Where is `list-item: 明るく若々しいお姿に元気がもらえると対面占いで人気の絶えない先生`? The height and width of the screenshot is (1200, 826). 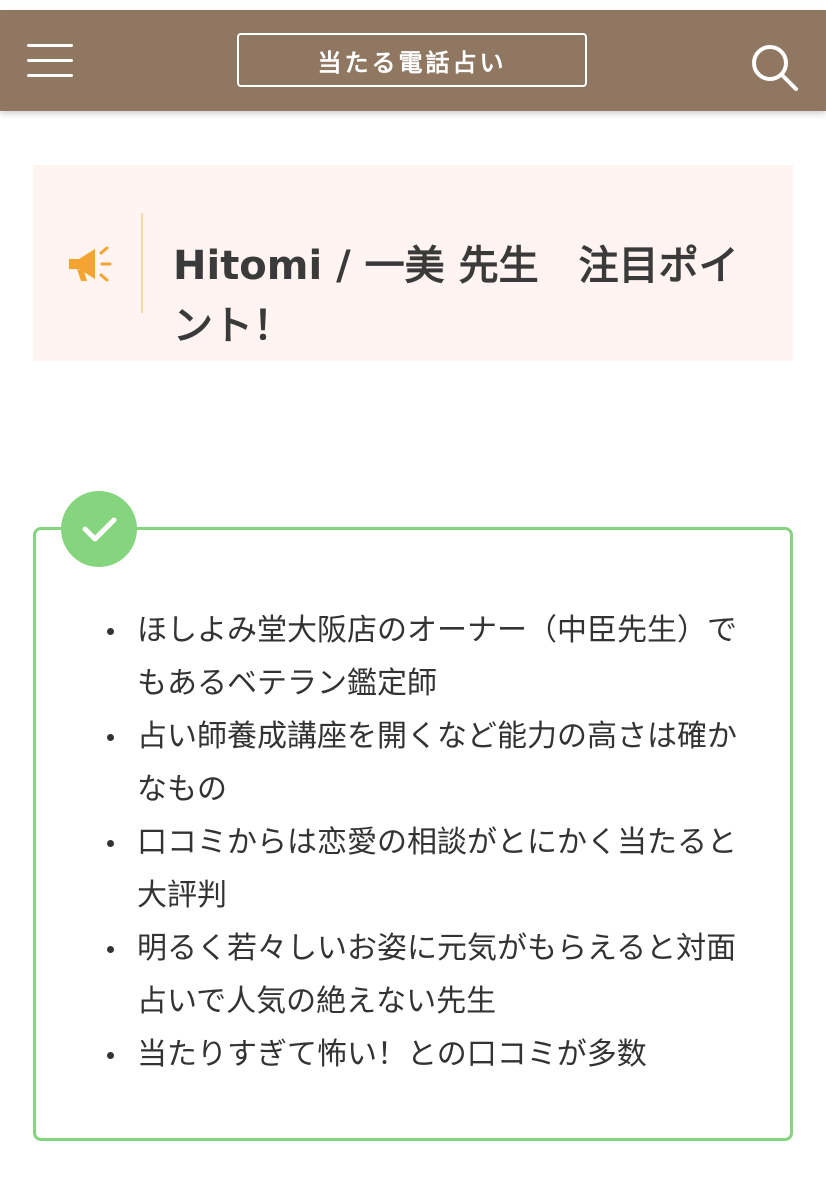
list-item: 明るく若々しいお姿に元気がもらえると対面占いで人気の絶えない先生 is located at coordinates (427, 975).